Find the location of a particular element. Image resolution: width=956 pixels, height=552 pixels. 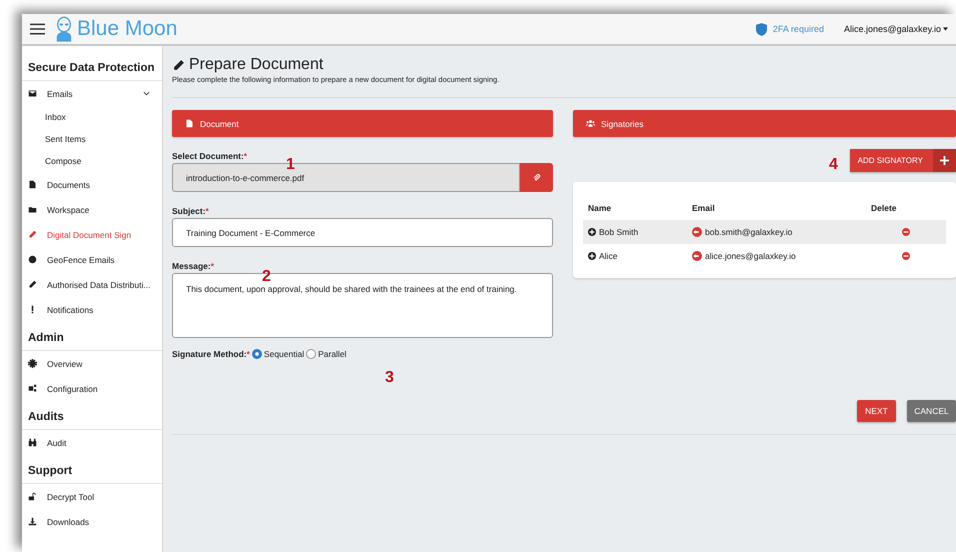

section-title: Support is located at coordinates (92, 471).